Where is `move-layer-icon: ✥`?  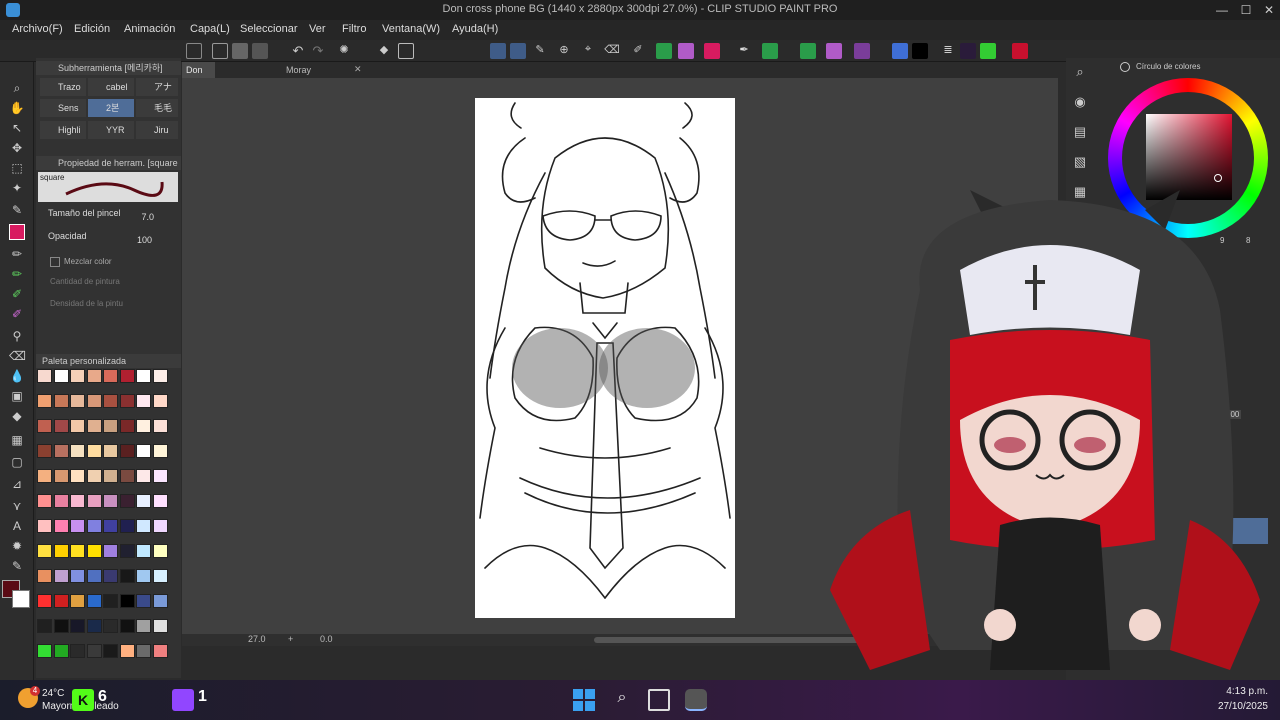
move-layer-icon: ✥ is located at coordinates (17, 148).